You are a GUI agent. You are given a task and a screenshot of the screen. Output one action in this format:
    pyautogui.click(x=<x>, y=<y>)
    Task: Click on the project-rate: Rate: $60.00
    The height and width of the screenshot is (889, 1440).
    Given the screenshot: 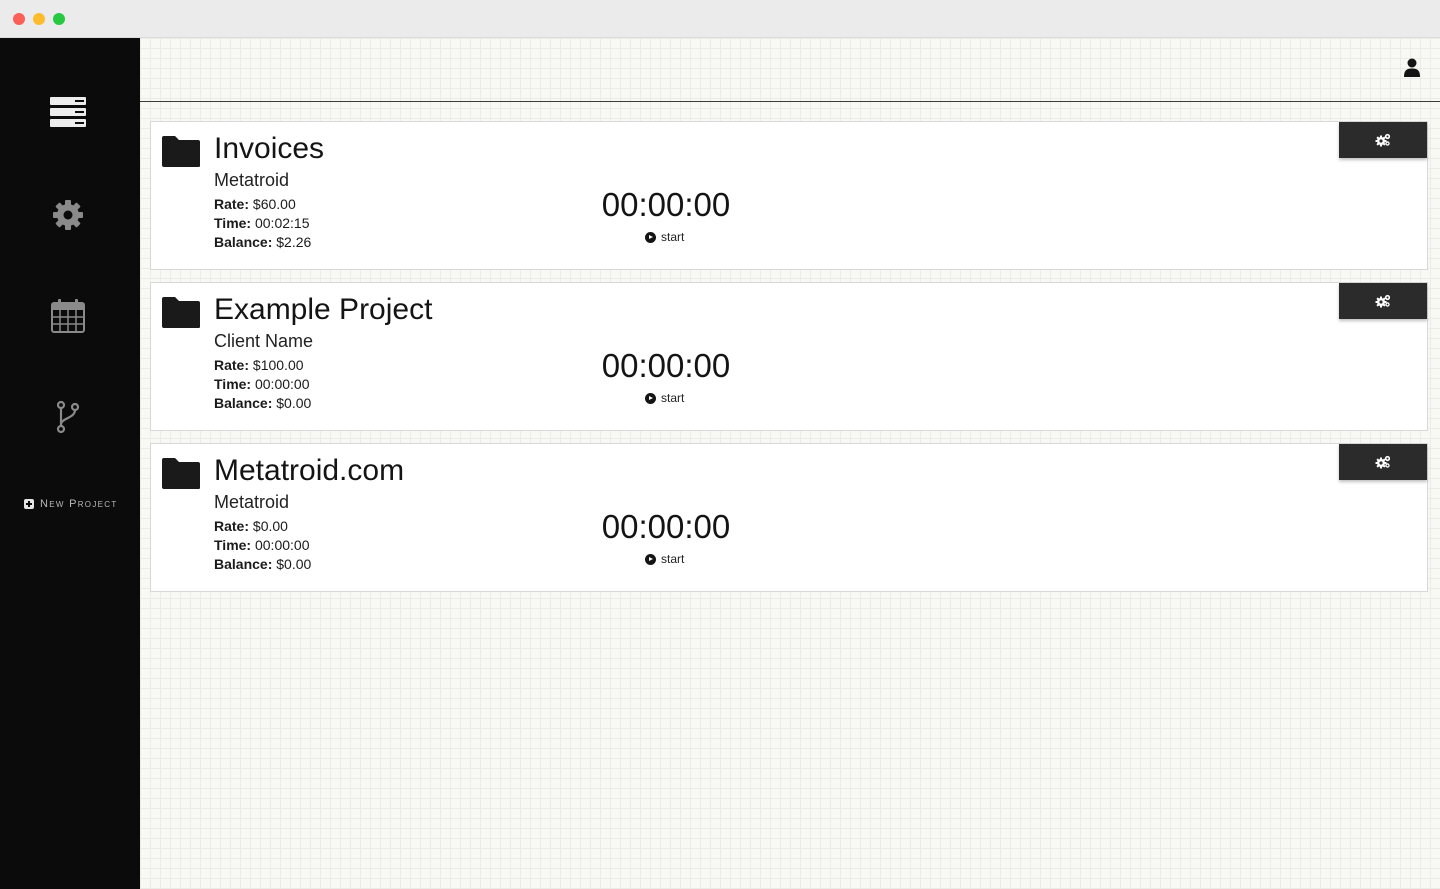 What is the action you would take?
    pyautogui.click(x=255, y=204)
    